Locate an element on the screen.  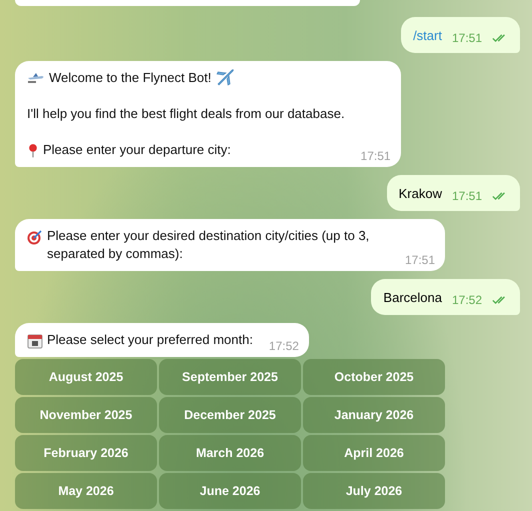
month-button: December 2025 is located at coordinates (230, 415).